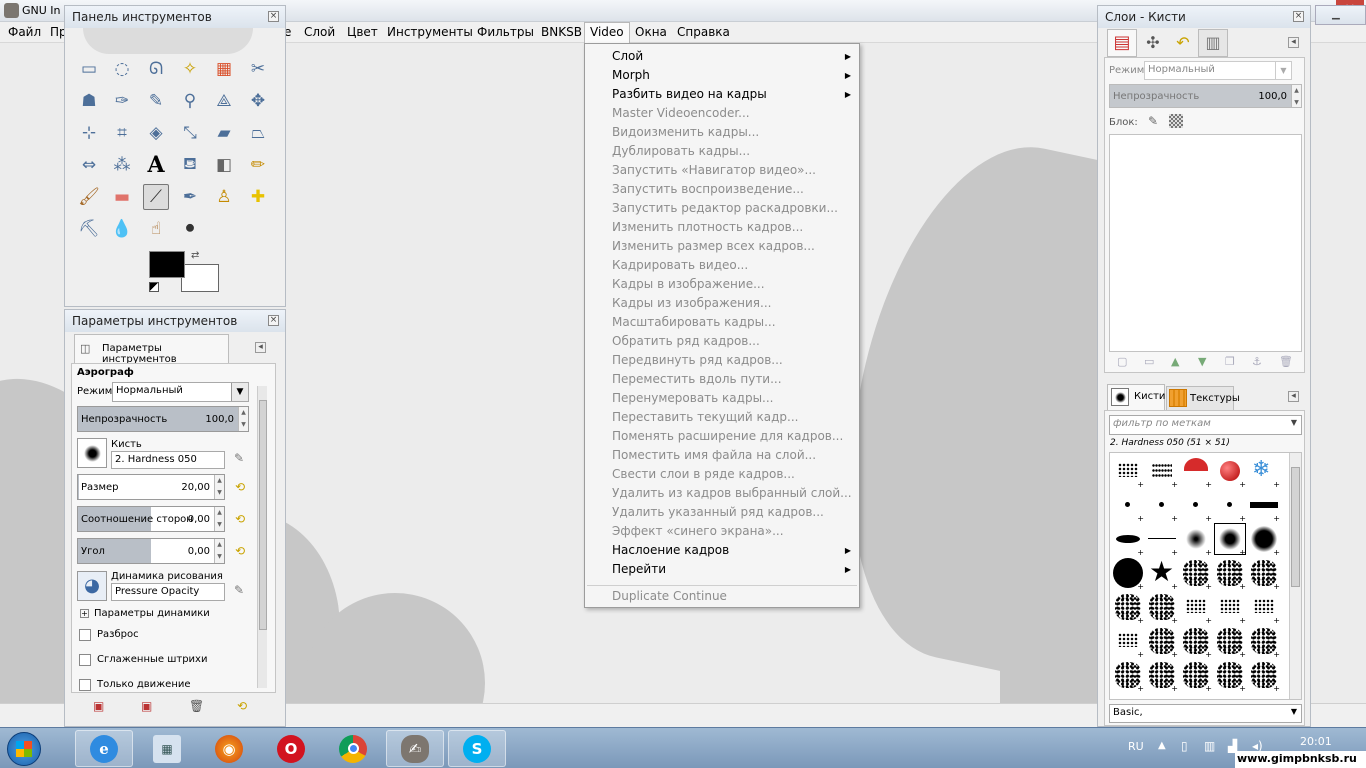  I want to click on layer-opacity-slider: Непрозрачность 100,0 ▲ ▼, so click(1205, 96).